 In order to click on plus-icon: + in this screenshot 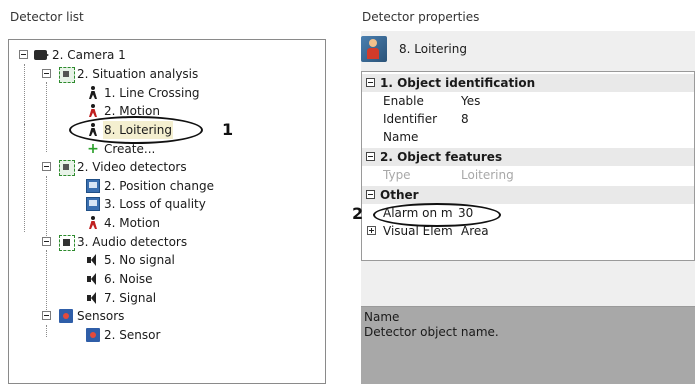, I will do `click(93, 149)`.